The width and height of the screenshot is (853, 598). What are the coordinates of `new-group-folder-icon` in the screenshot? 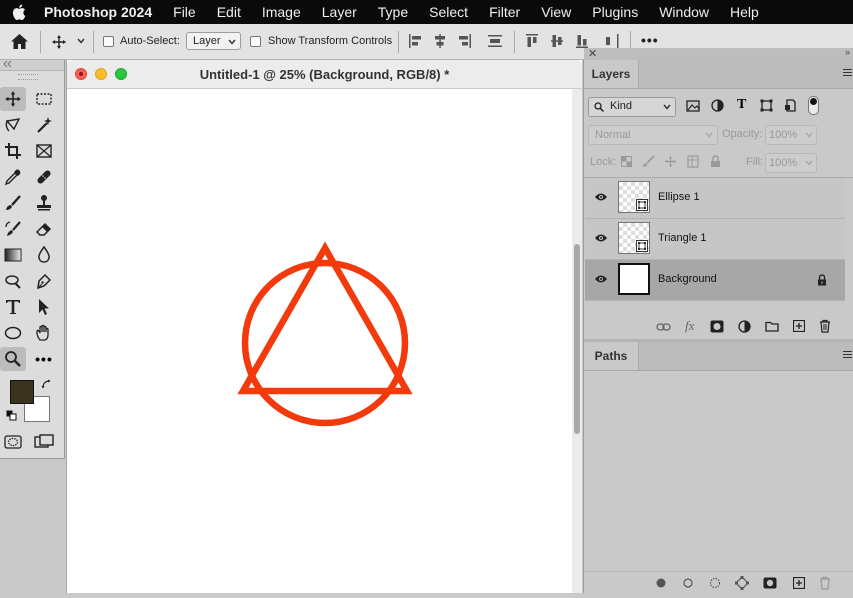 It's located at (772, 326).